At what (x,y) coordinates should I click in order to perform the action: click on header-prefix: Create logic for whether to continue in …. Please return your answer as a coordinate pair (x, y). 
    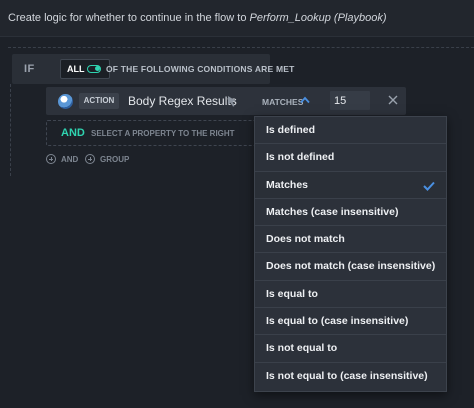
    Looking at the image, I should click on (129, 18).